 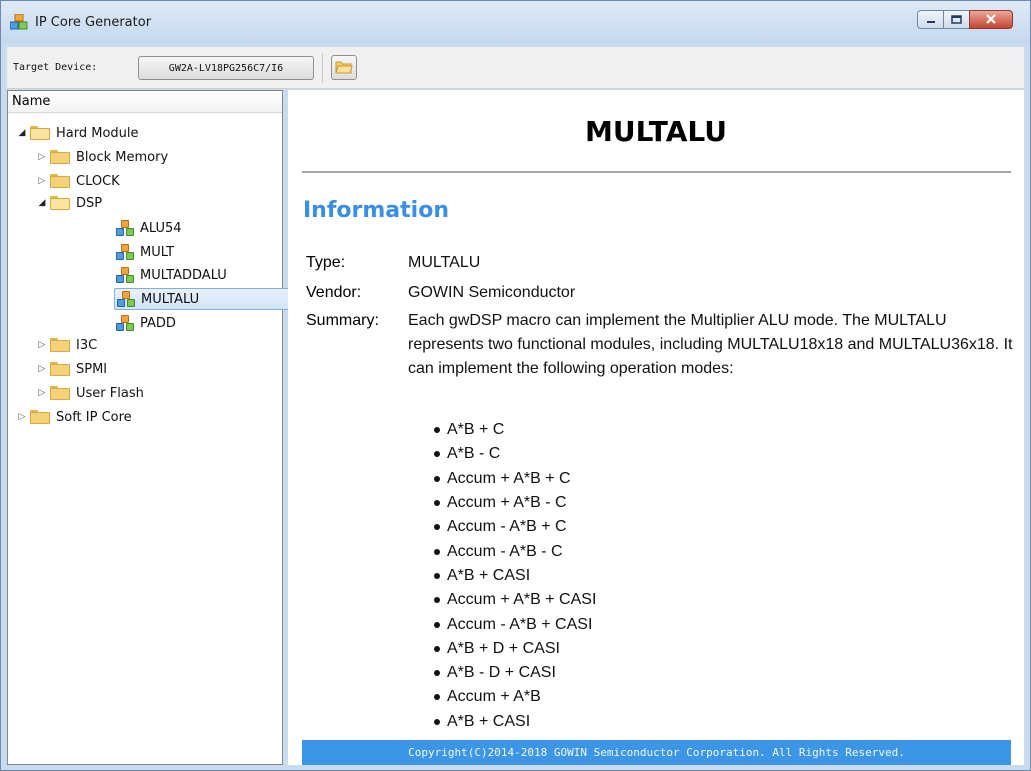 I want to click on operation-mode-text: Accum + A*B - C, so click(x=507, y=503).